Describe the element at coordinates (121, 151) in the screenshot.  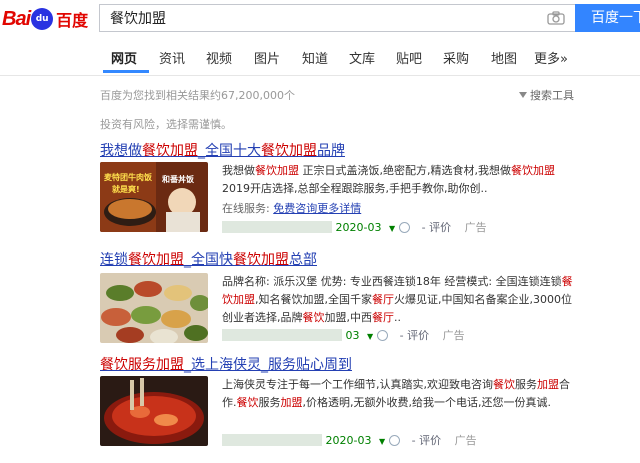
I see `title-text: 我想做` at that location.